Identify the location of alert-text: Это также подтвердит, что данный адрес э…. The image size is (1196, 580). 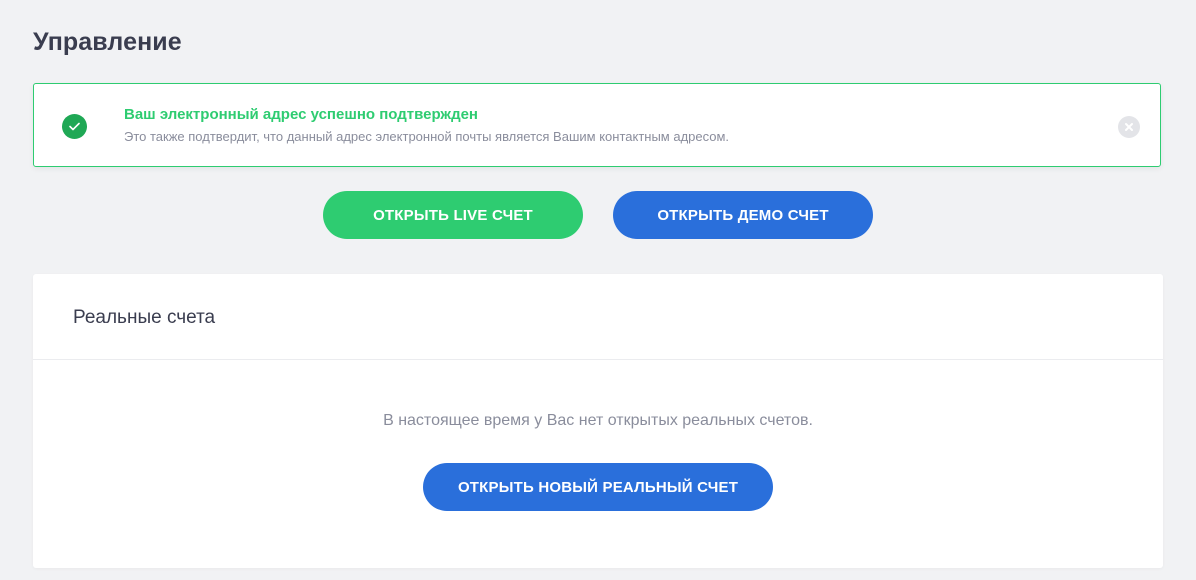
(427, 136).